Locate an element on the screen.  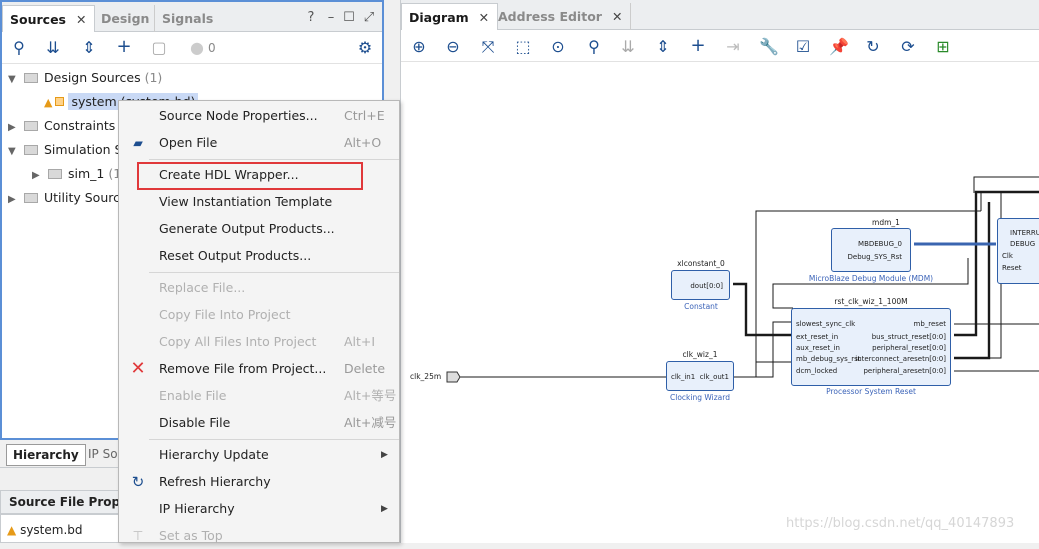
collapse-icon: ⇊ is located at coordinates (628, 47).